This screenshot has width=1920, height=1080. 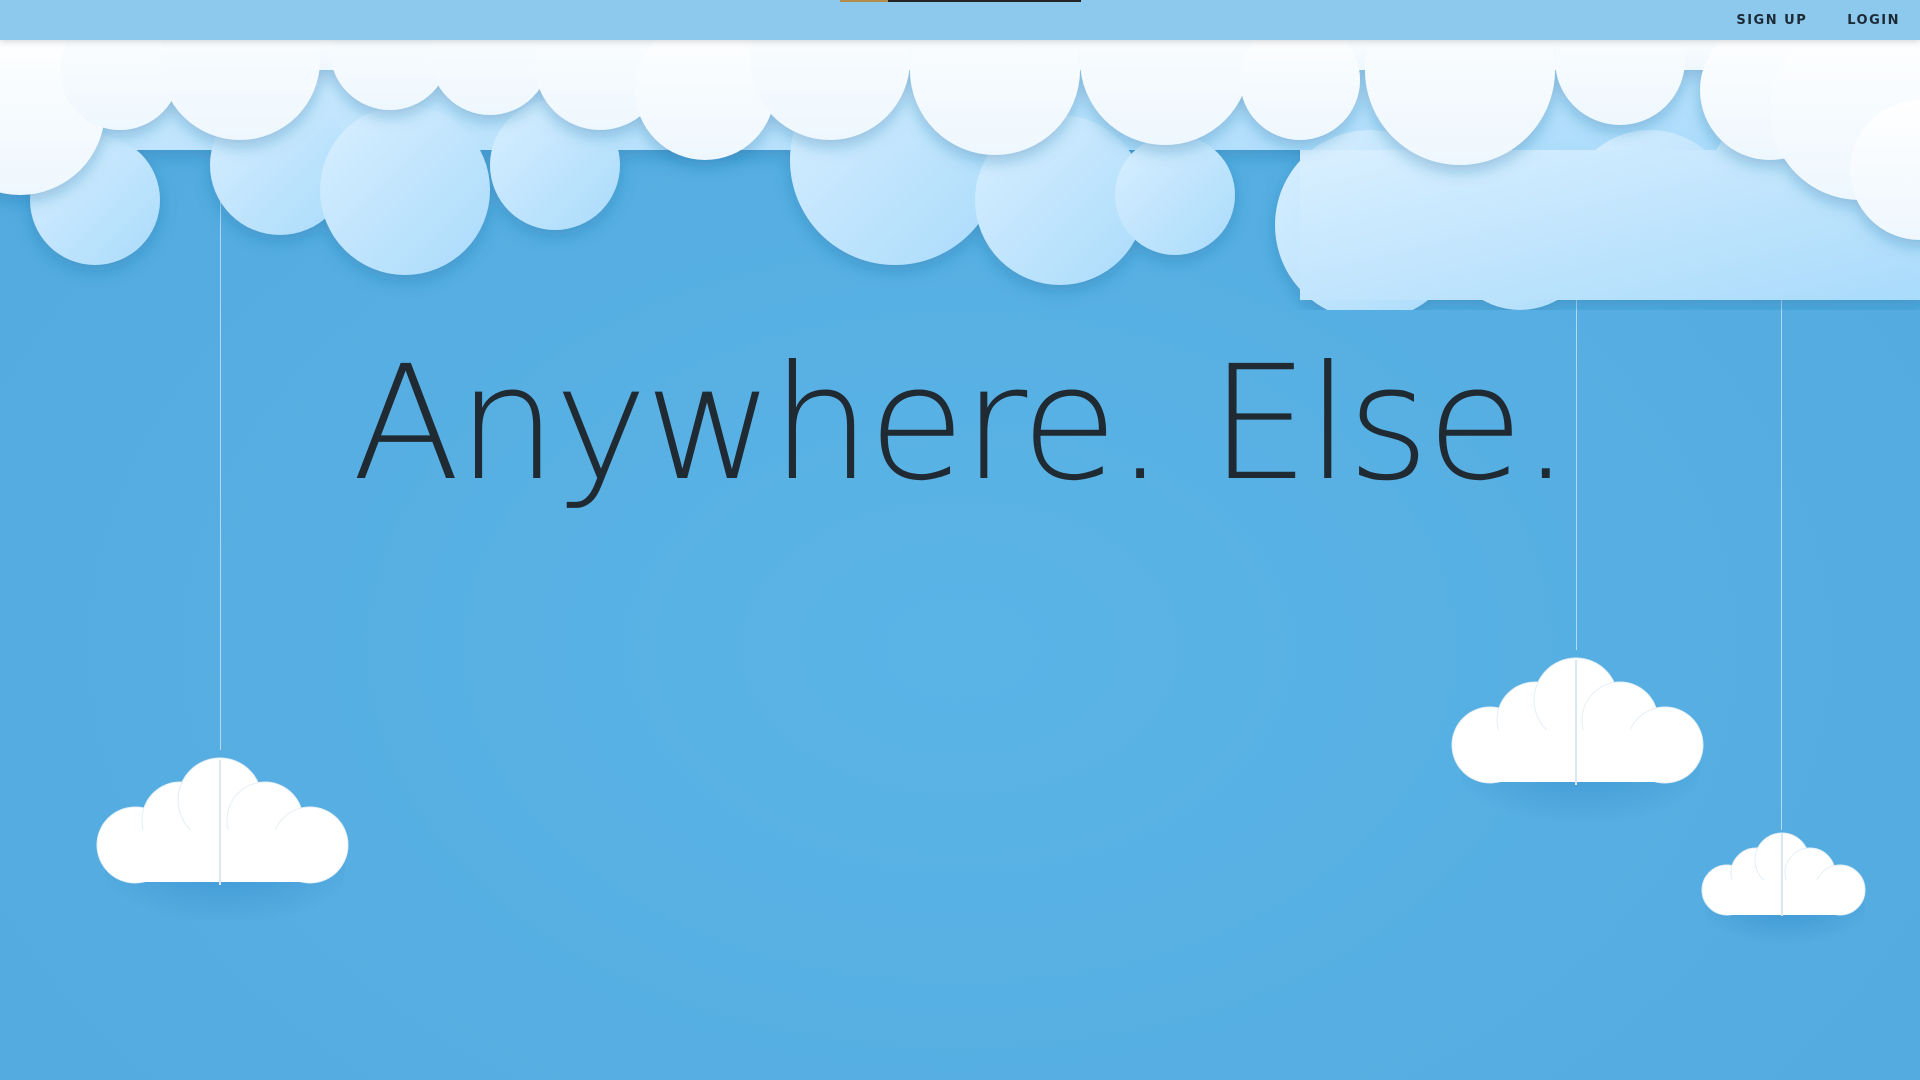 I want to click on top-bar: SIGN UP LOGIN, so click(x=960, y=20).